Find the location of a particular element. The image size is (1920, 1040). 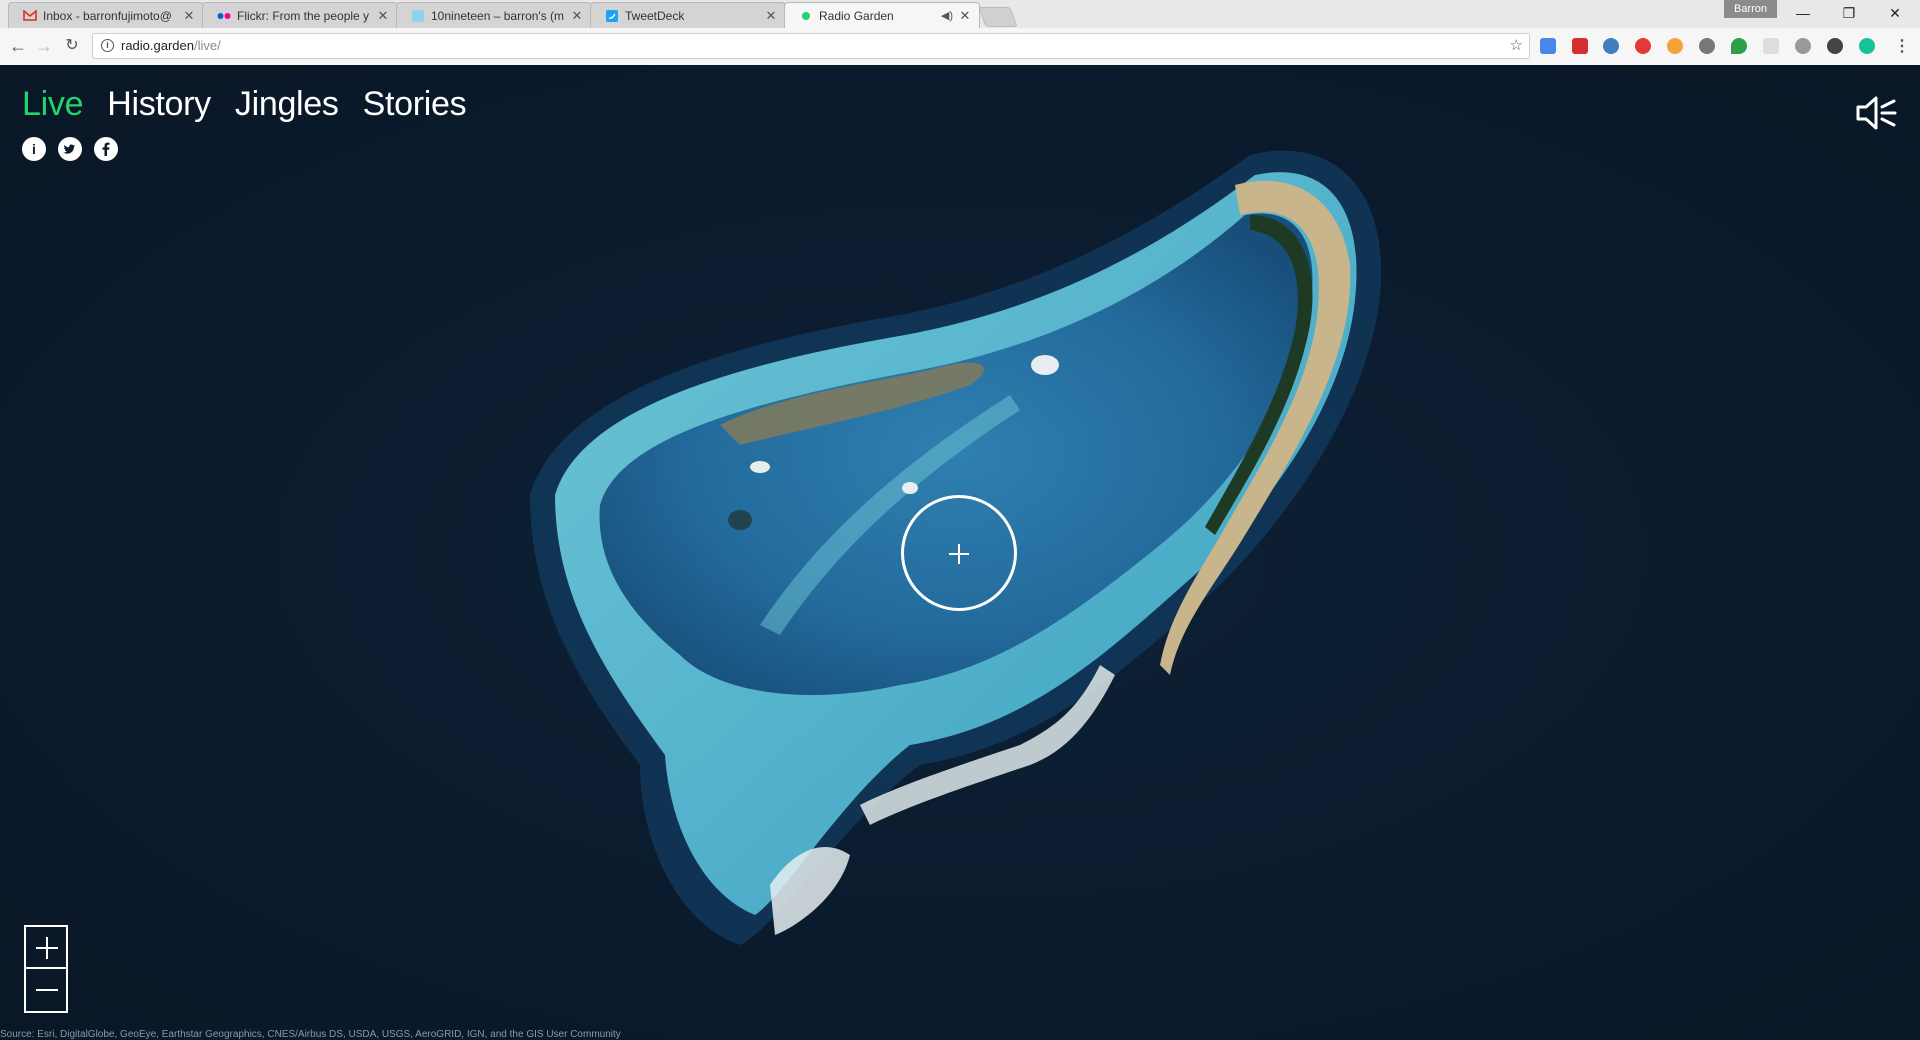

tab-title: Radio Garden is located at coordinates (856, 15).